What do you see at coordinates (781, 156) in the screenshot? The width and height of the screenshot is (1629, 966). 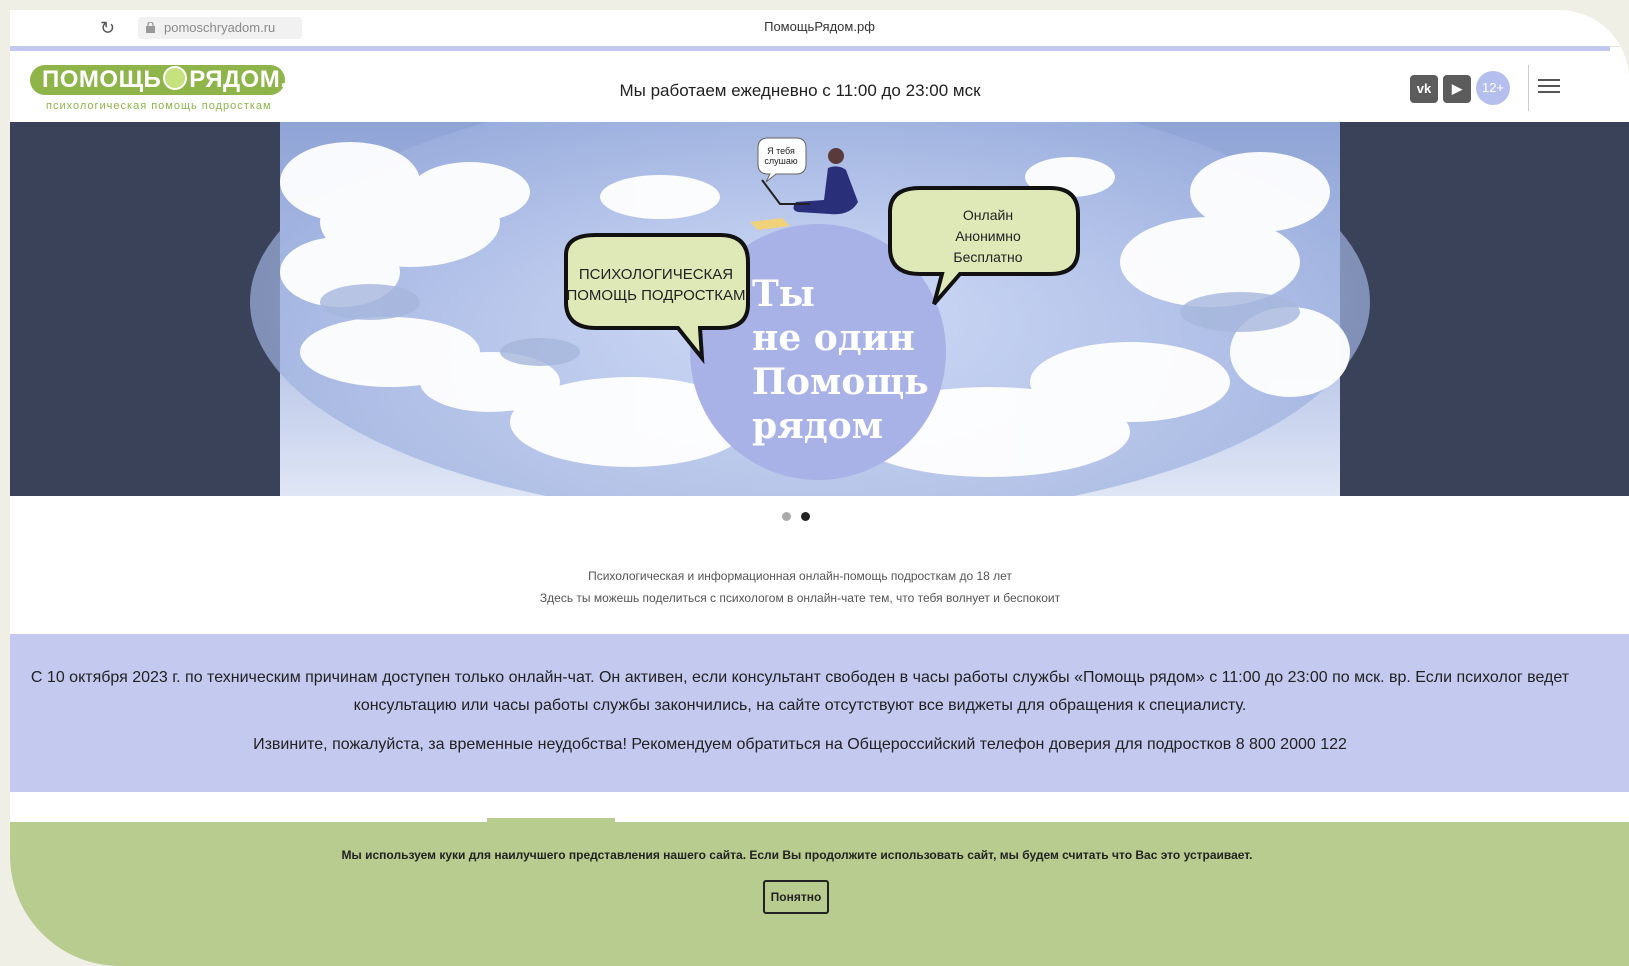 I see `bubble-small-text: Я тебя слушаю` at bounding box center [781, 156].